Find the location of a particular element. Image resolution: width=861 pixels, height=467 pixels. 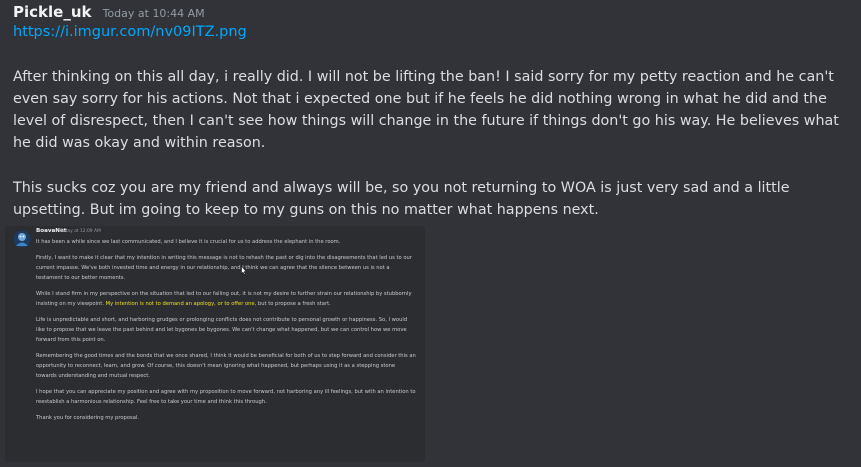

avatar is located at coordinates (22, 239).